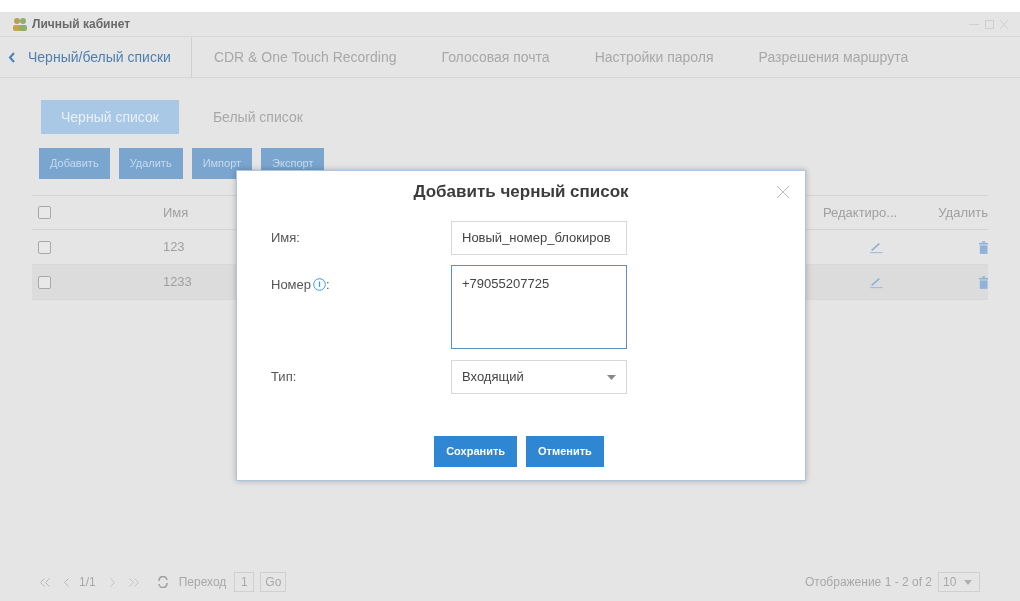 The image size is (1020, 601). What do you see at coordinates (176, 212) in the screenshot?
I see `column-header: Имя` at bounding box center [176, 212].